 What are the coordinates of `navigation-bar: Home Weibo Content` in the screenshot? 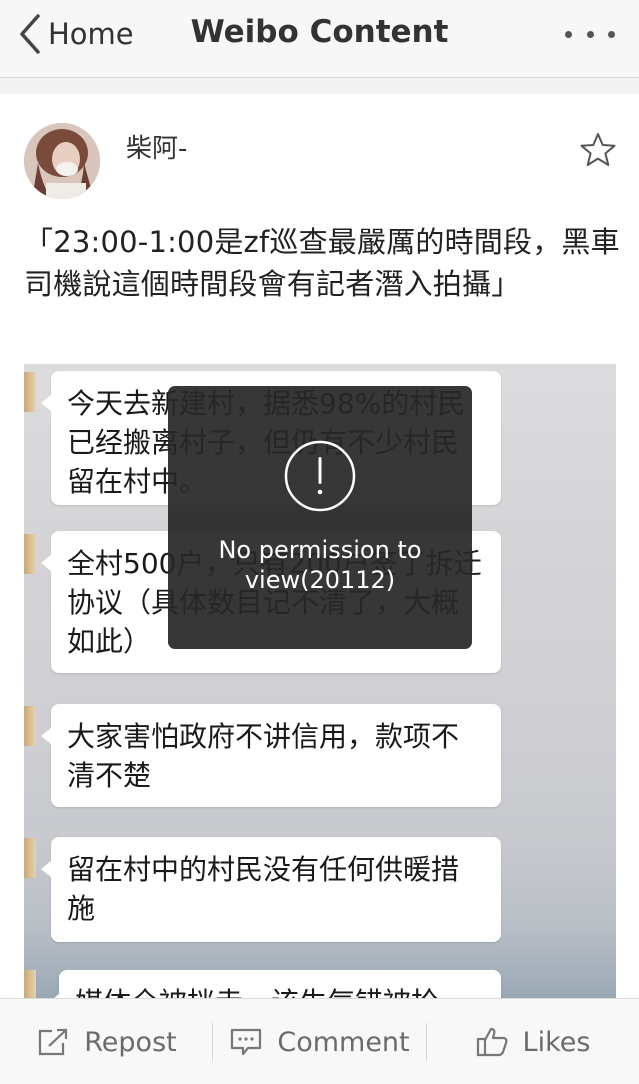 It's located at (319, 39).